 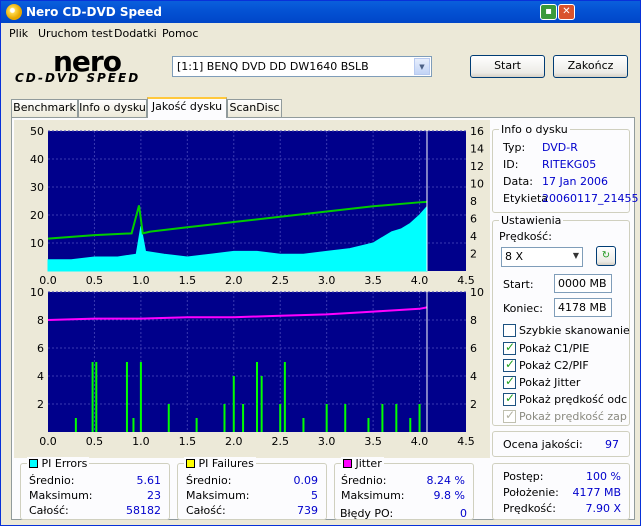 What do you see at coordinates (566, 12) in the screenshot?
I see `close-button: ✕` at bounding box center [566, 12].